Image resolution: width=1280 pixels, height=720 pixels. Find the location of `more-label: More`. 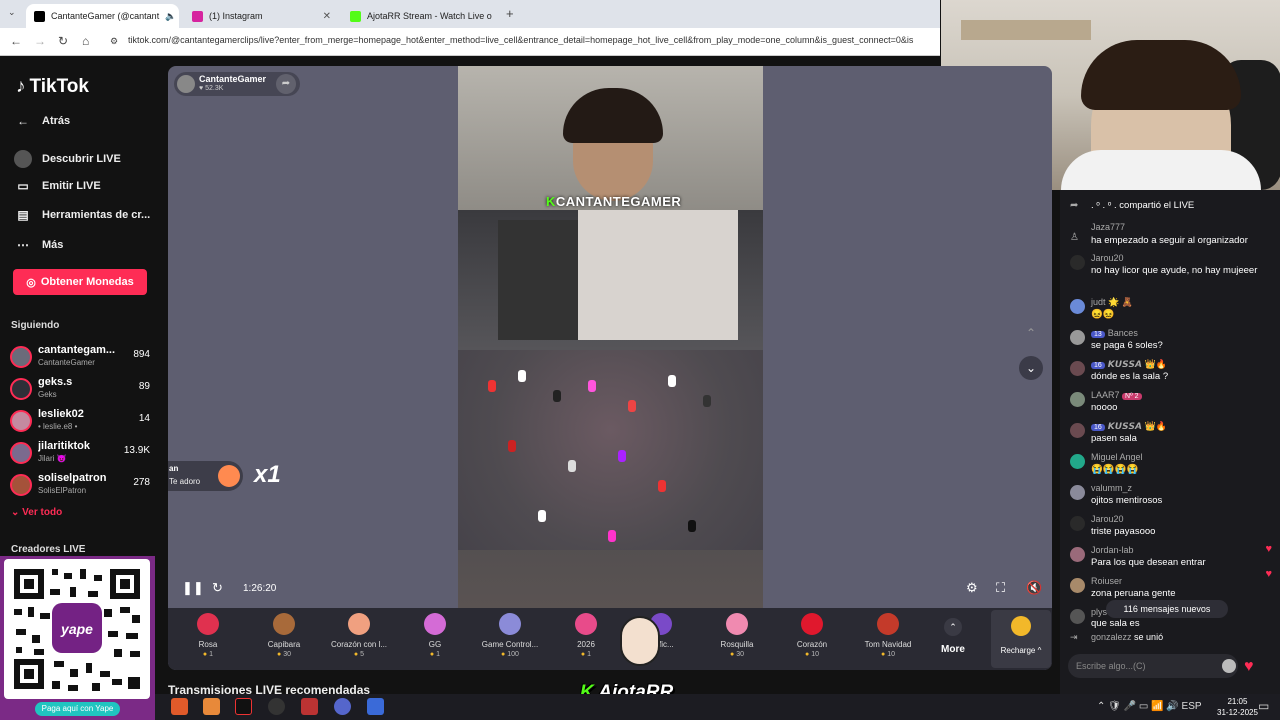

more-label: More is located at coordinates (953, 649).